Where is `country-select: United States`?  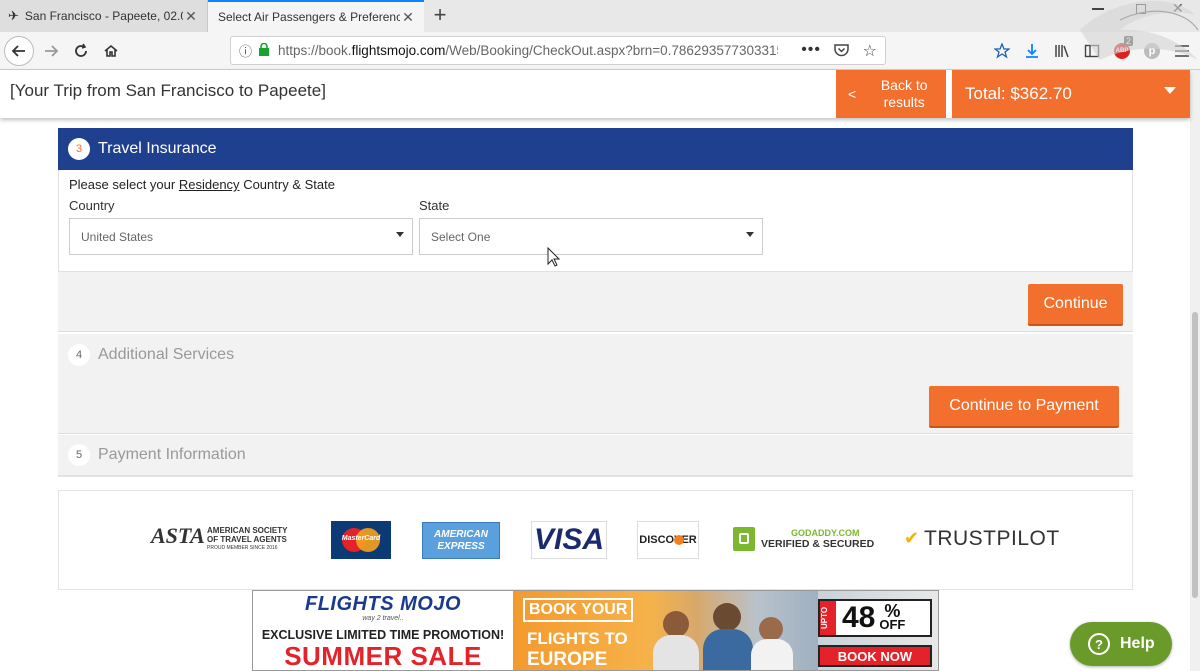 country-select: United States is located at coordinates (241, 236).